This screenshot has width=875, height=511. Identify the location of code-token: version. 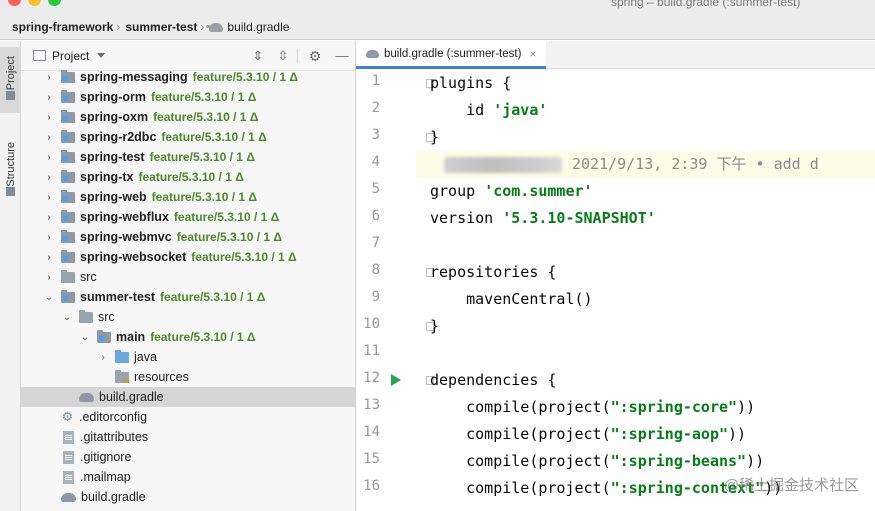
(466, 218).